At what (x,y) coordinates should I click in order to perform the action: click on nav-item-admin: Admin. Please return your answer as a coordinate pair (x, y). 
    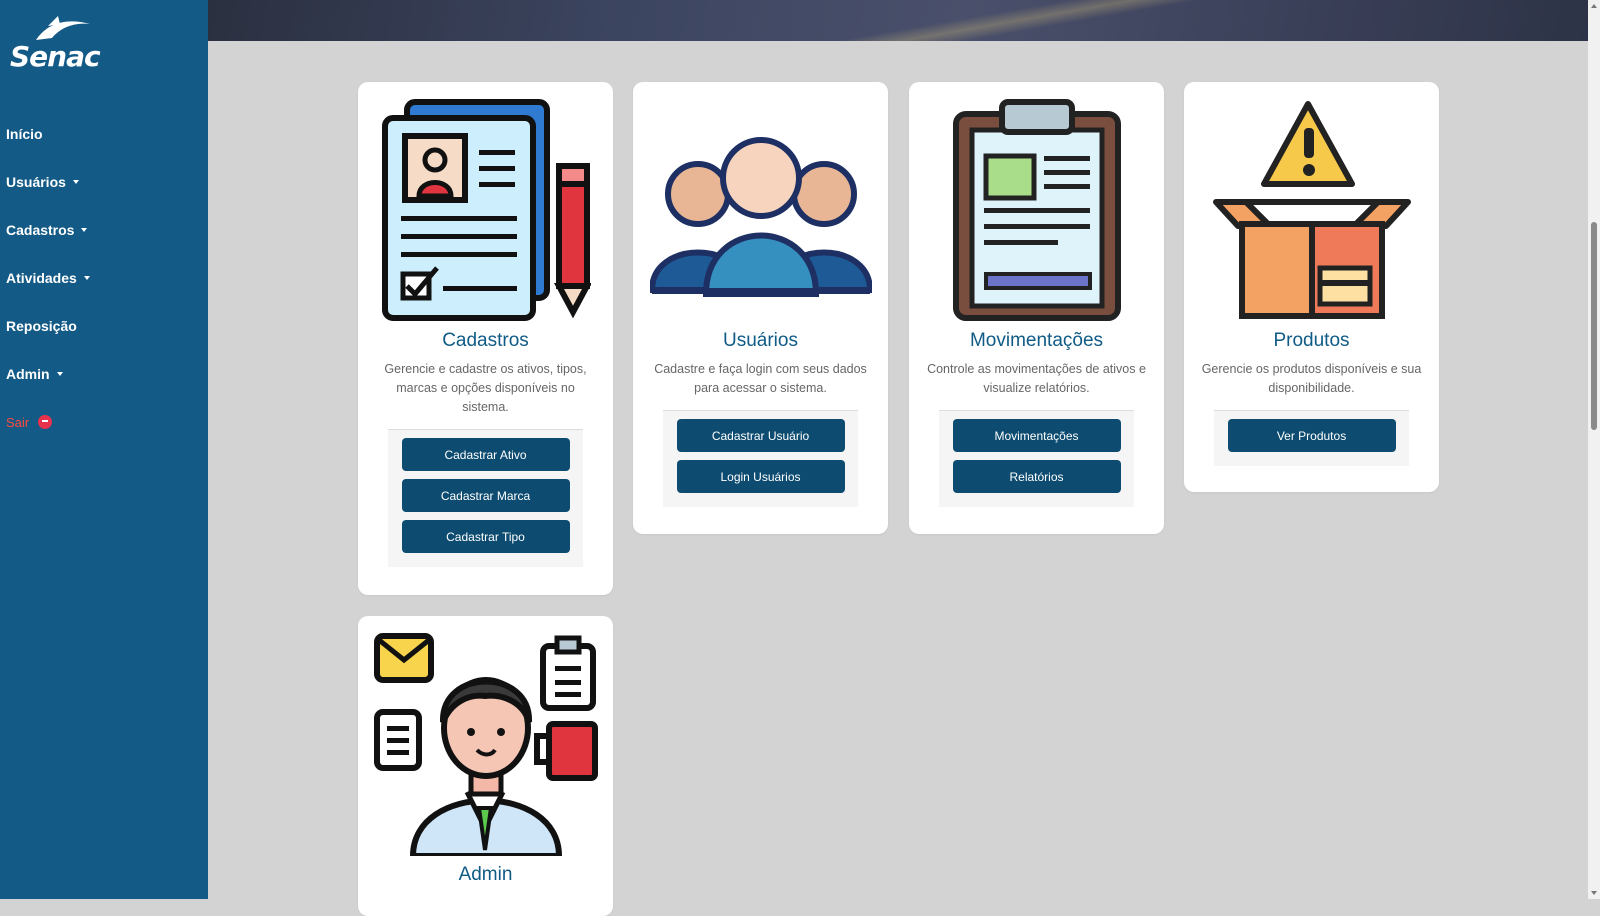
    Looking at the image, I should click on (104, 374).